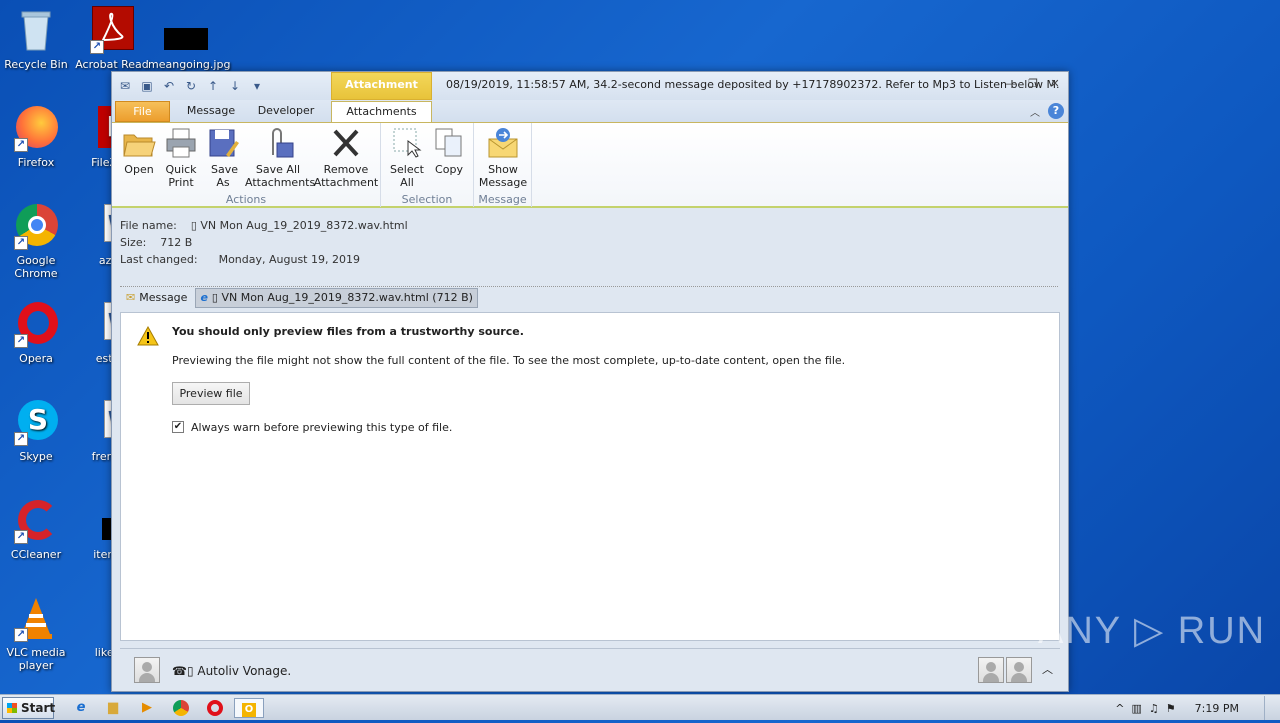  I want to click on action-center-flag-icon: ⚑, so click(1171, 708).